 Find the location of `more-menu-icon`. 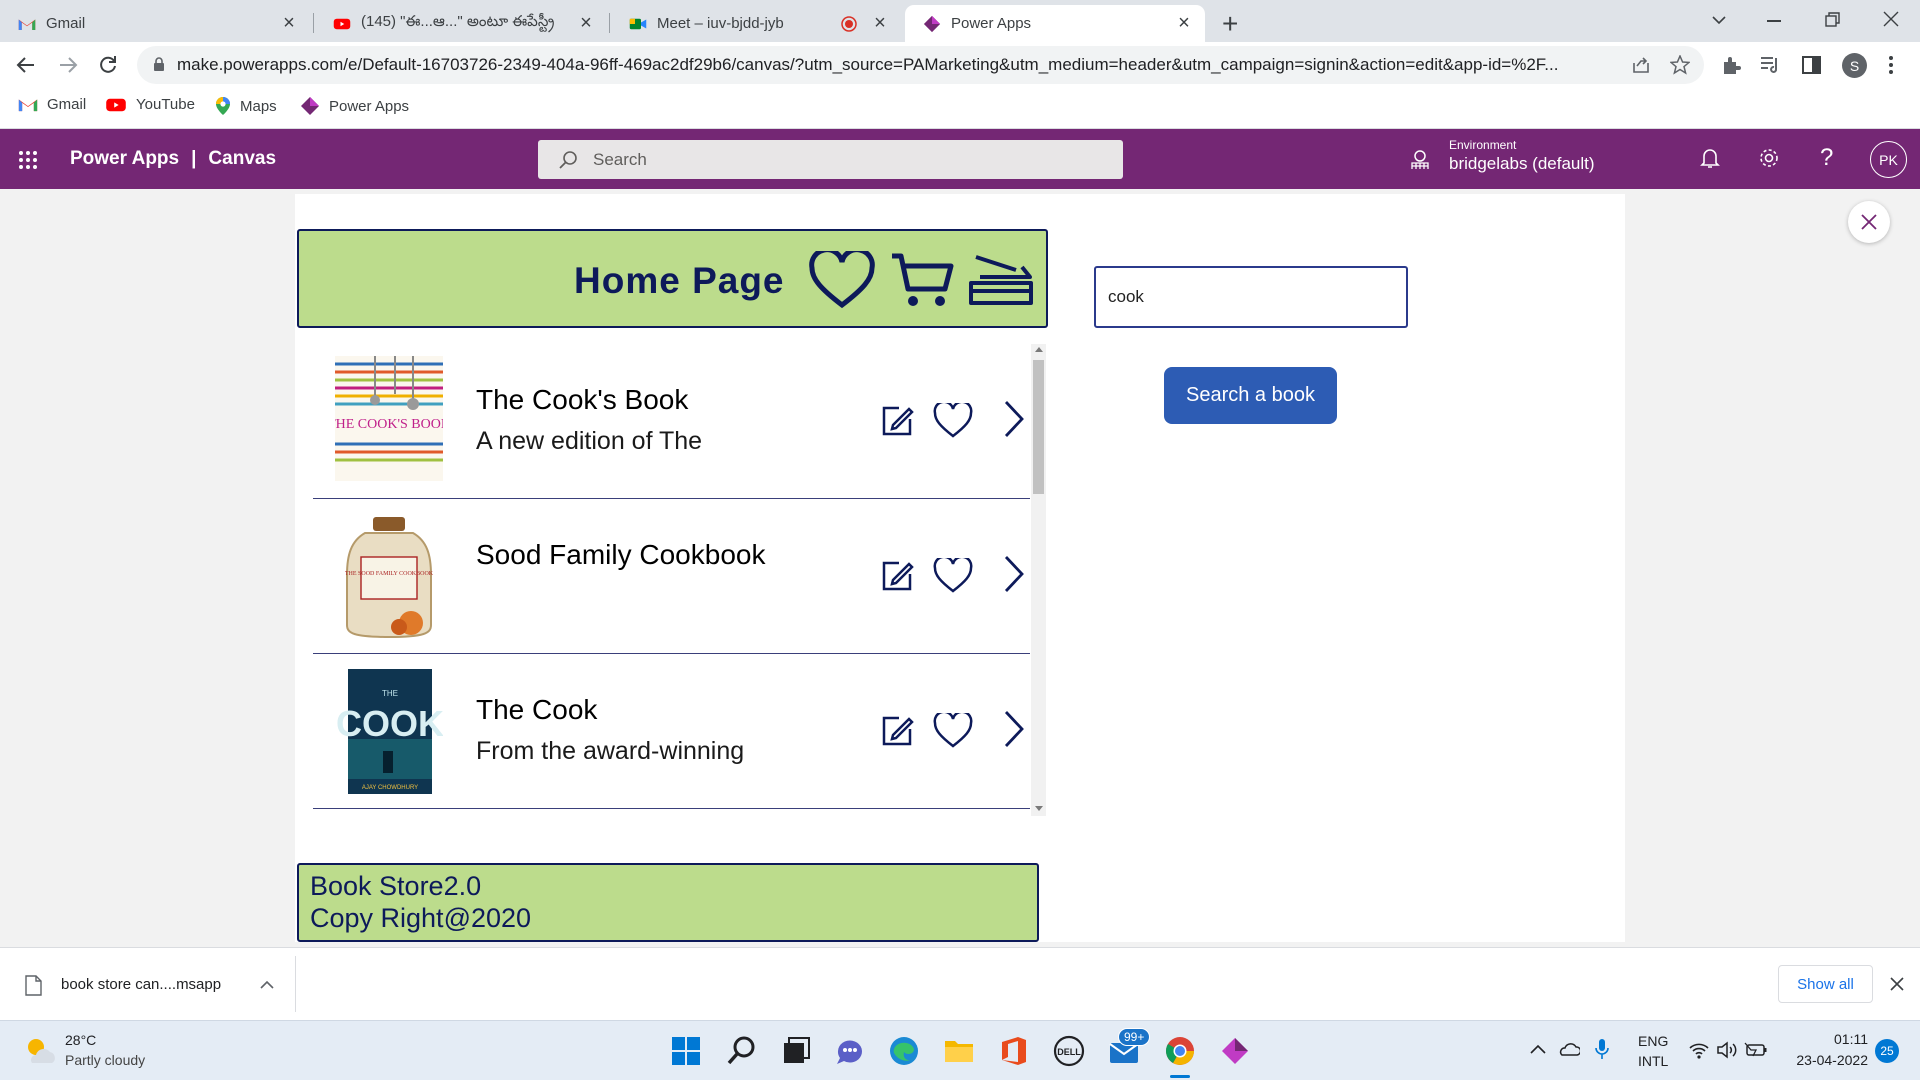

more-menu-icon is located at coordinates (1891, 65).